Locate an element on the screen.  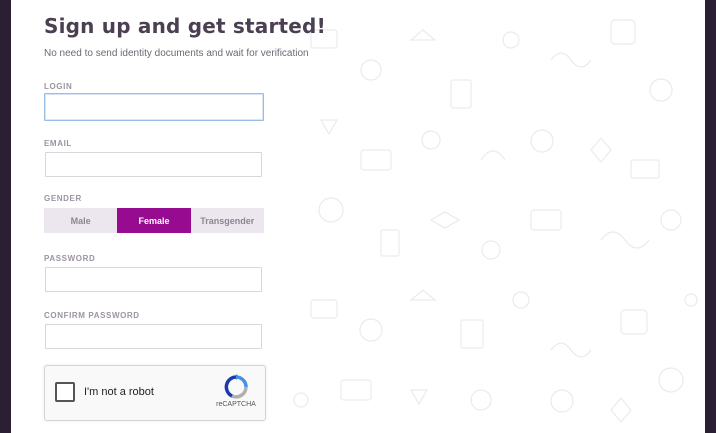
page-title: Sign up and get started! is located at coordinates (185, 26).